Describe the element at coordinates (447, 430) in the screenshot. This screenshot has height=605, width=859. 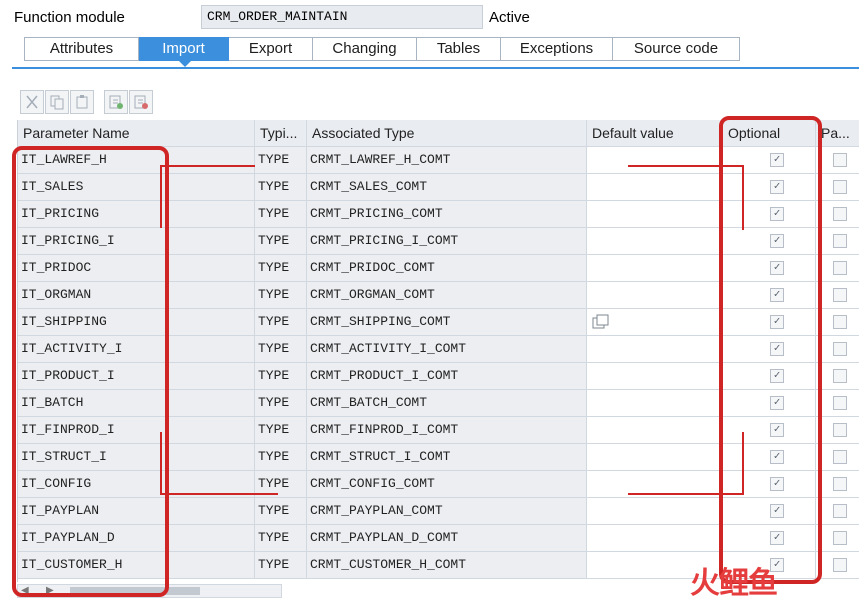
I see `associated-type-cell: CRMT_FINPROD_I_COMT` at that location.